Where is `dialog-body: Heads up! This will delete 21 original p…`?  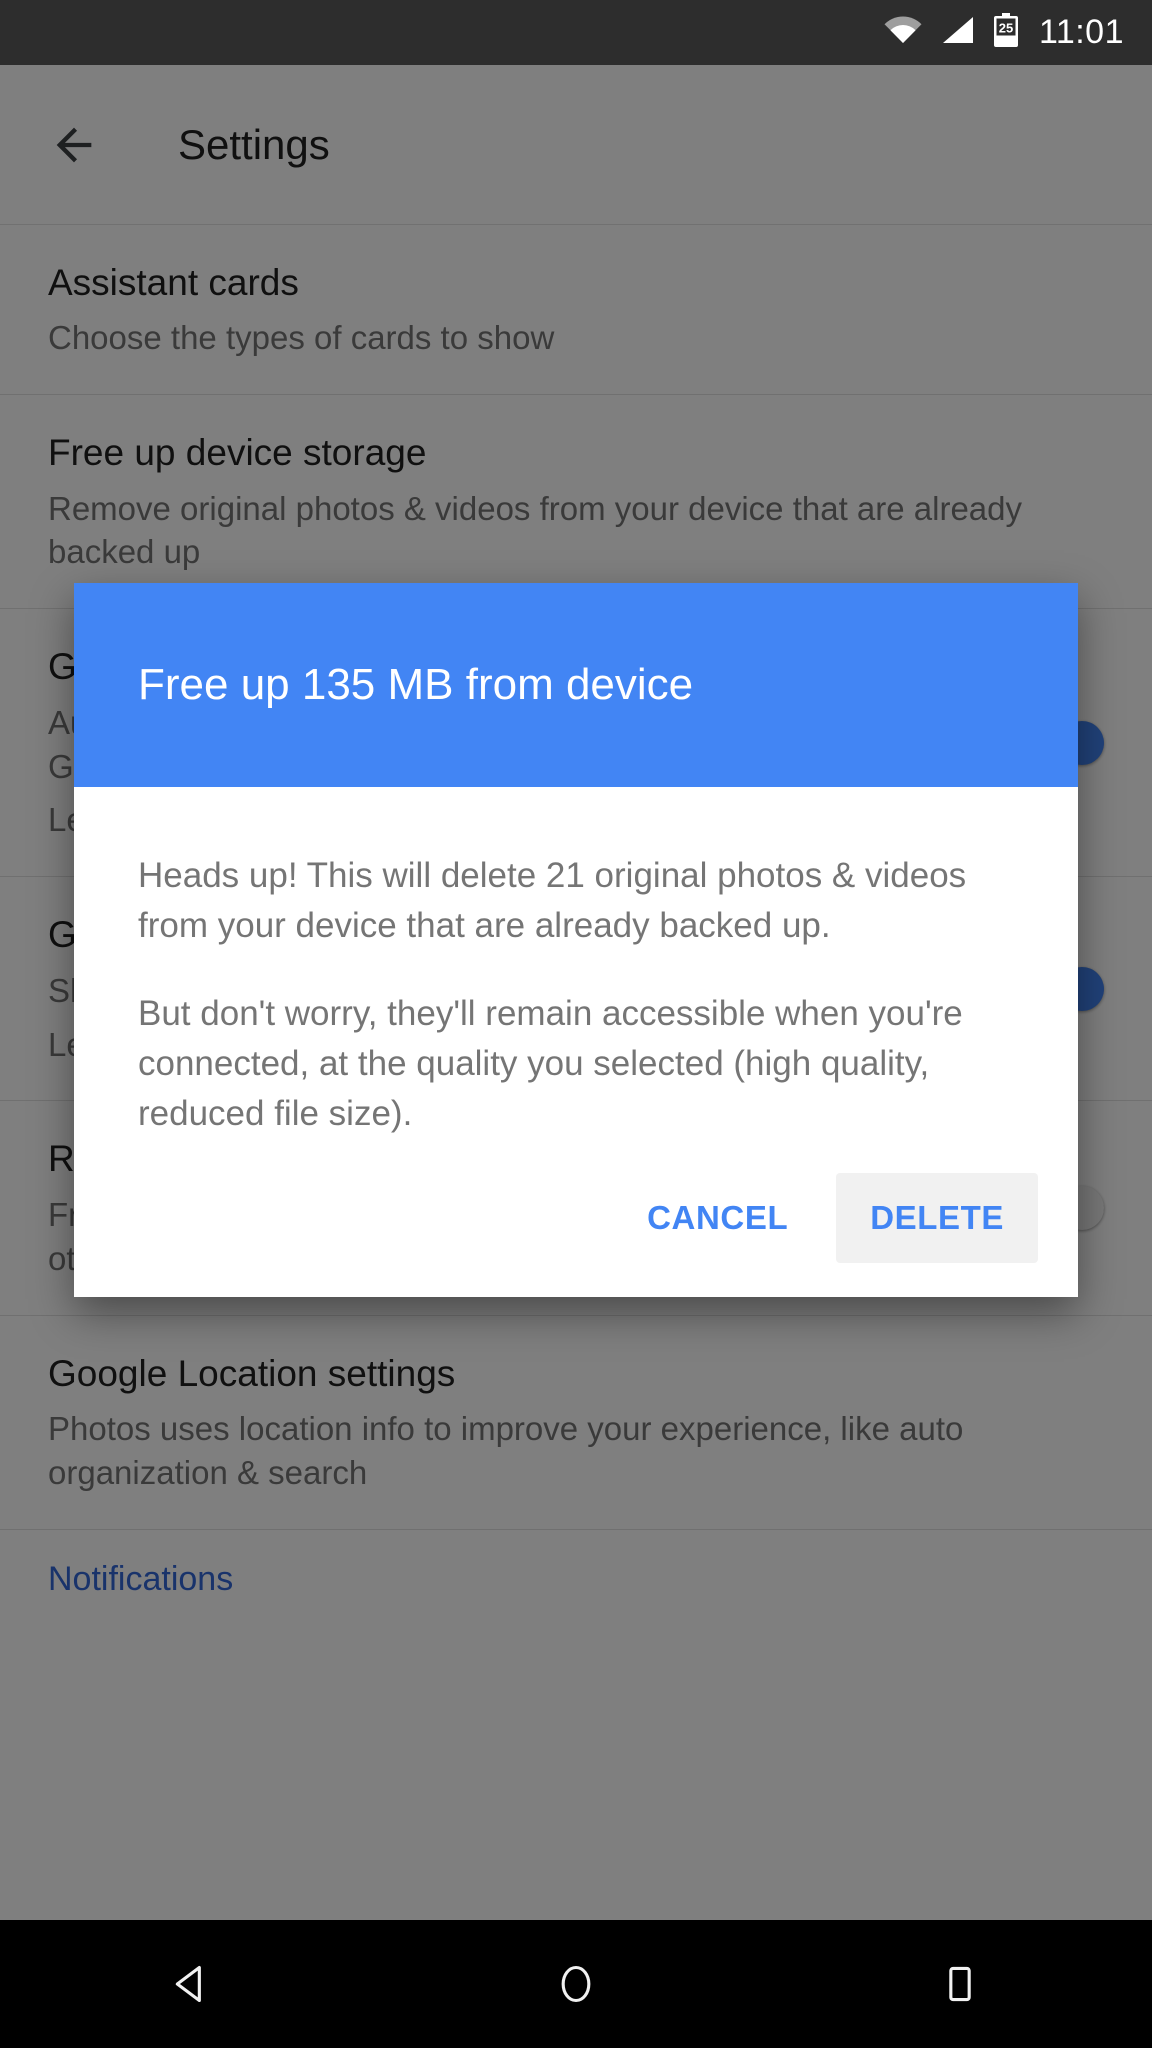 dialog-body: Heads up! This will delete 21 original p… is located at coordinates (576, 963).